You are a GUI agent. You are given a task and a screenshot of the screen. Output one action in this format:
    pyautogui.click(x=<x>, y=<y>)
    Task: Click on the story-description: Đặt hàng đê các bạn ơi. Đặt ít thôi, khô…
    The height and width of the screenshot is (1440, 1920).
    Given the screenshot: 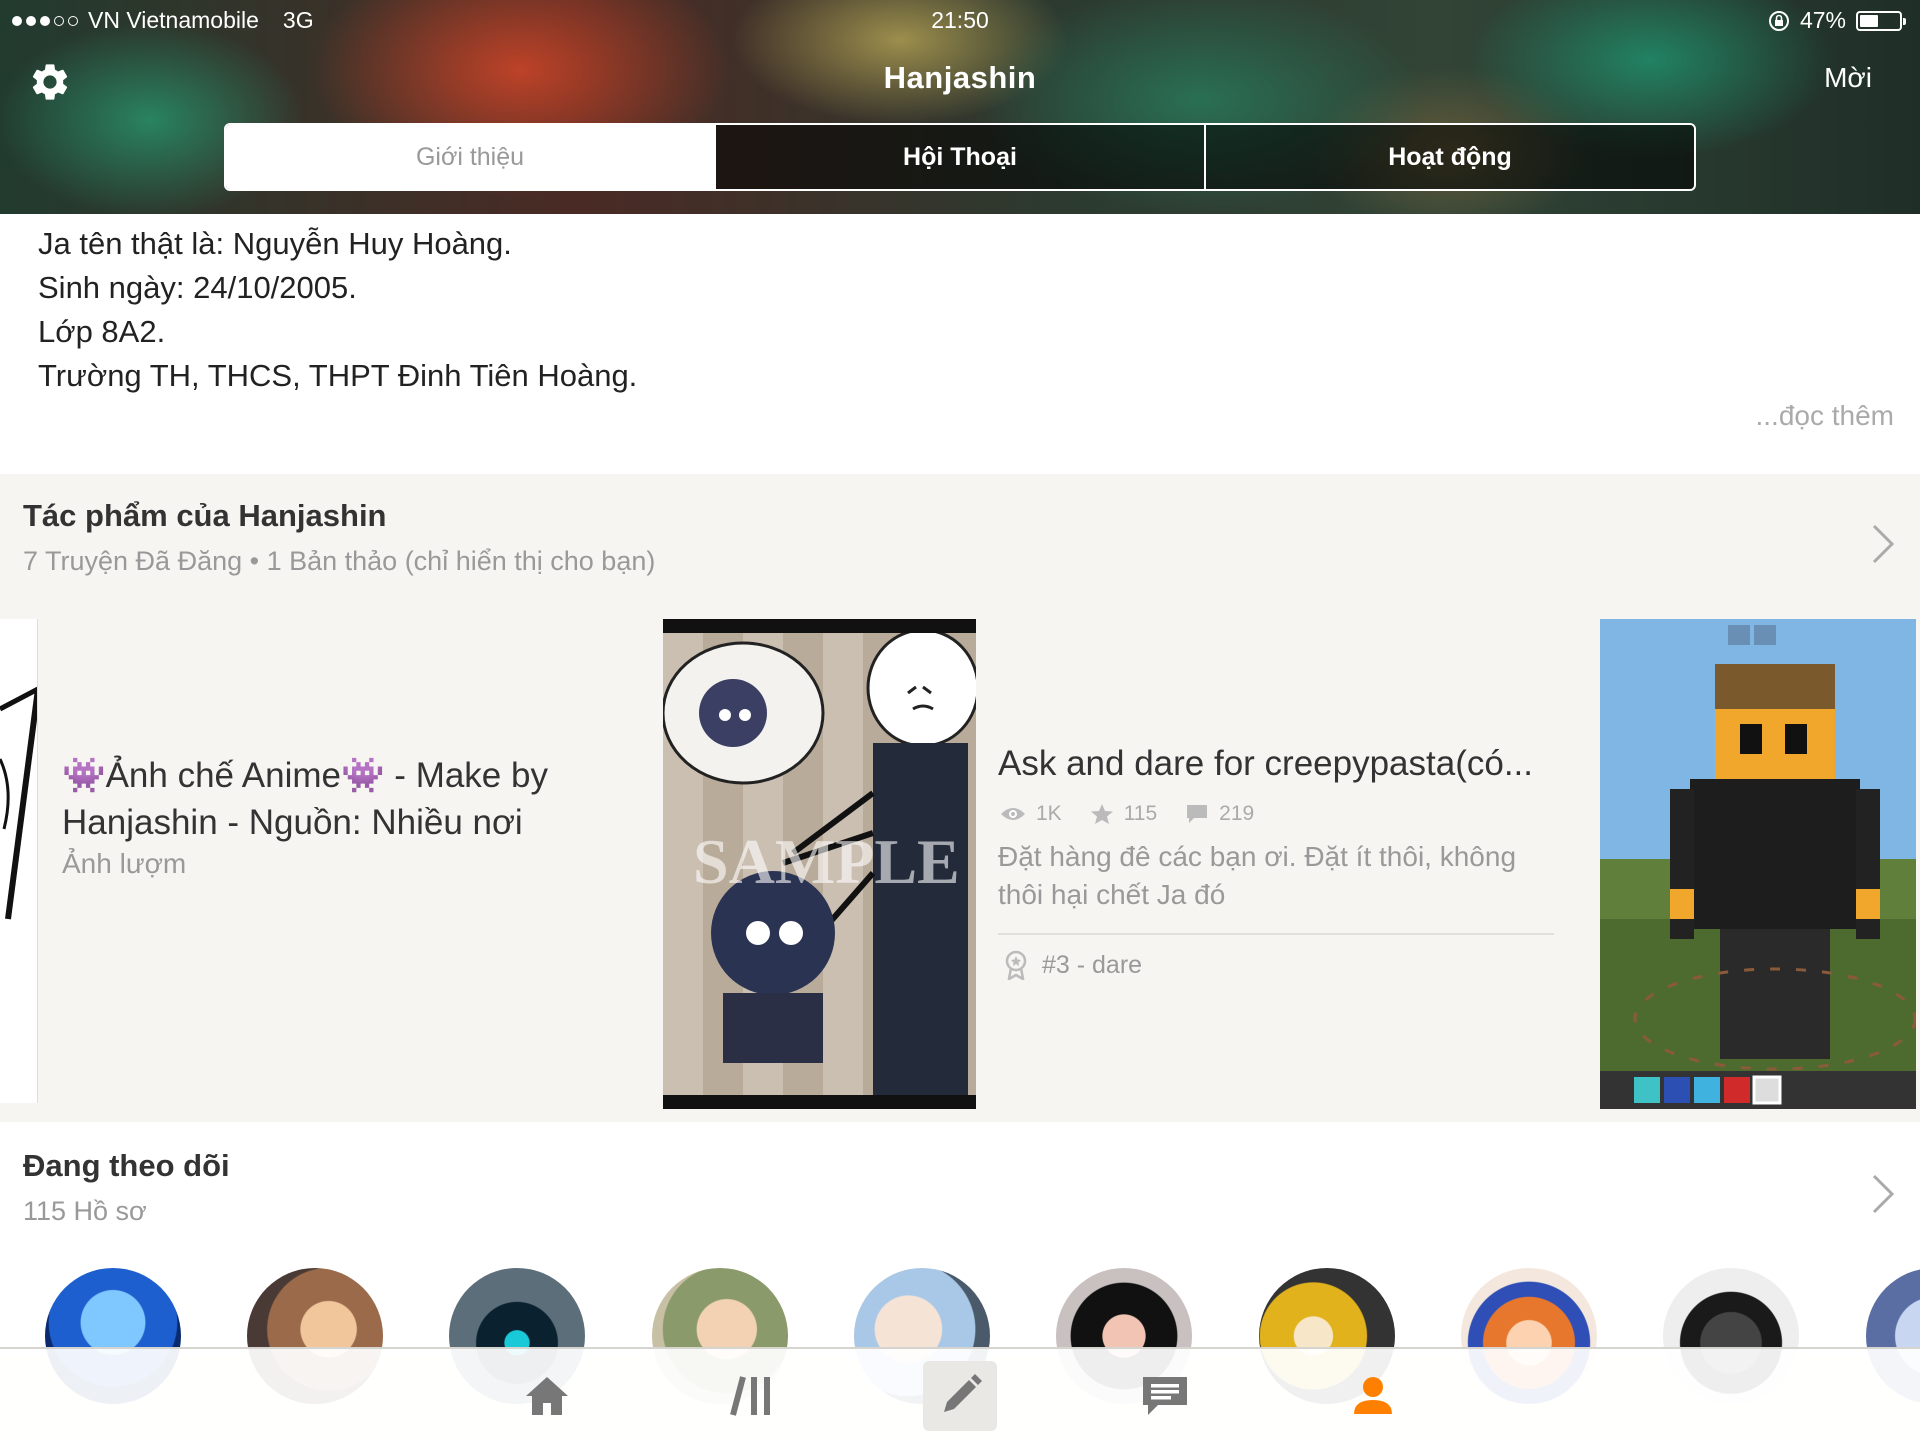 What is the action you would take?
    pyautogui.click(x=1257, y=875)
    